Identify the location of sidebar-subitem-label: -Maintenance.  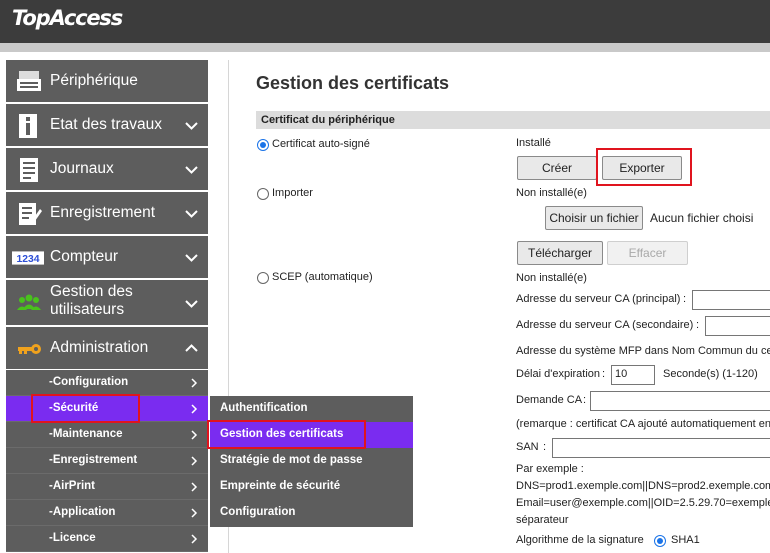
(86, 434).